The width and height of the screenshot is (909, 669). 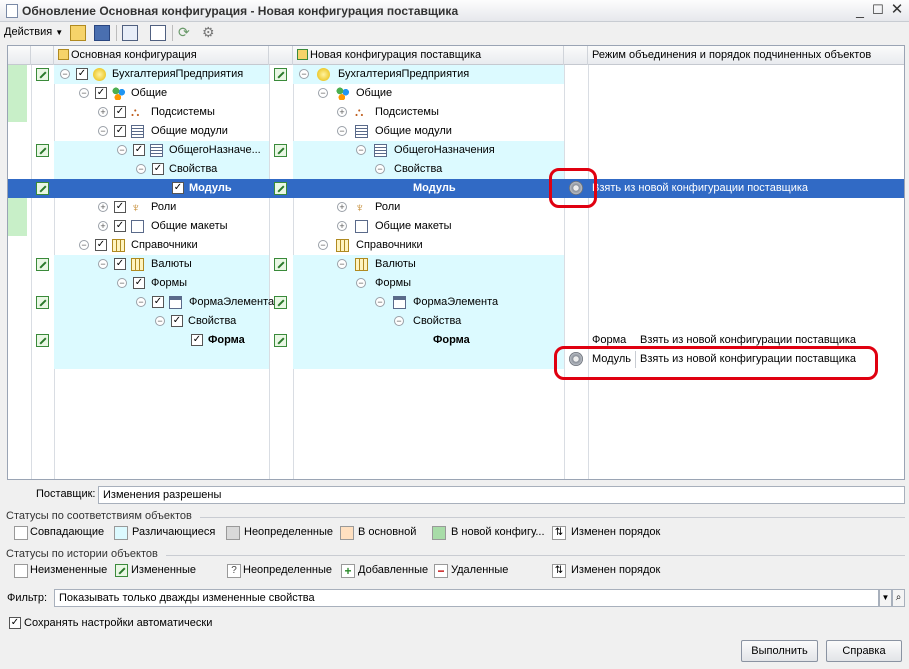 I want to click on configuration-icon, so click(x=99, y=74).